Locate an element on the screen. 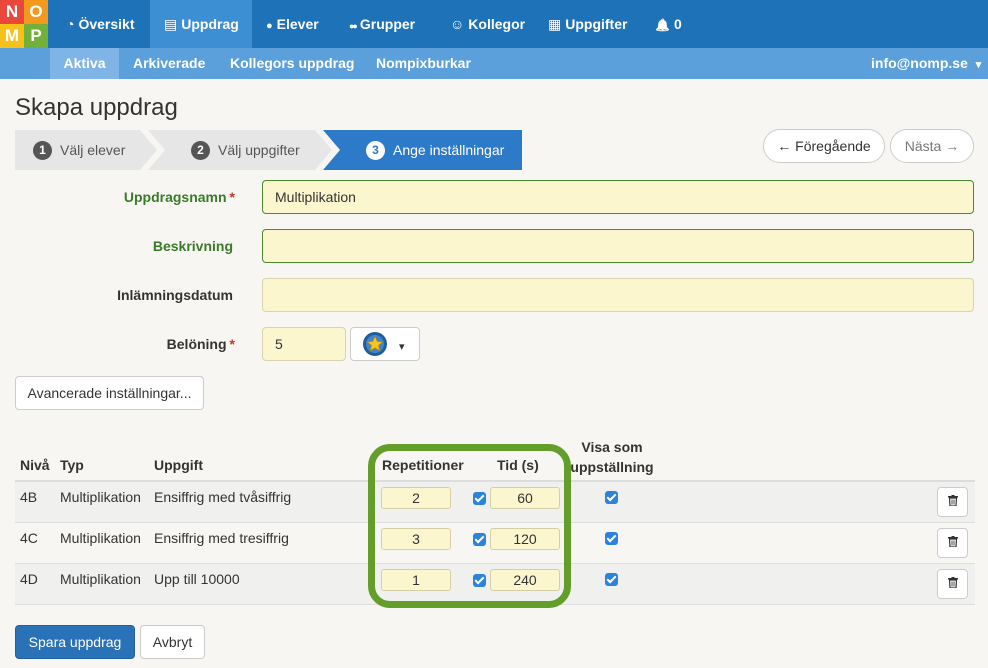  reward-input: 5 is located at coordinates (304, 344).